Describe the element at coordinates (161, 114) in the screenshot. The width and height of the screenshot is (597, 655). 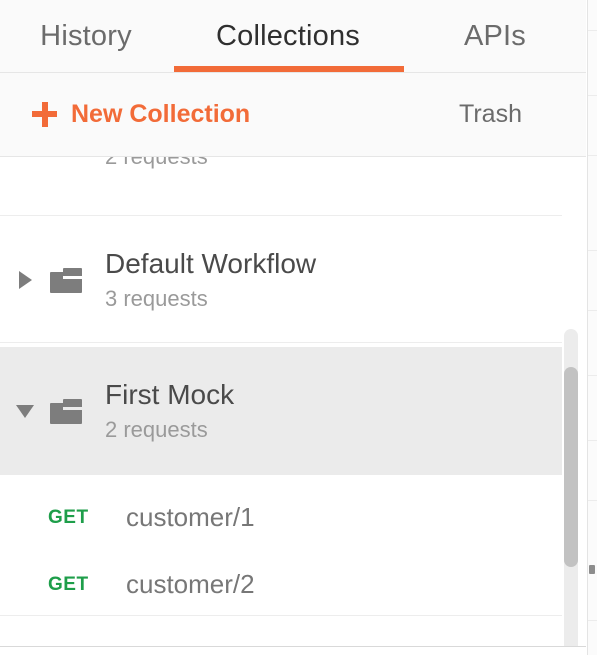
I see `new-collection-label: New Collection` at that location.